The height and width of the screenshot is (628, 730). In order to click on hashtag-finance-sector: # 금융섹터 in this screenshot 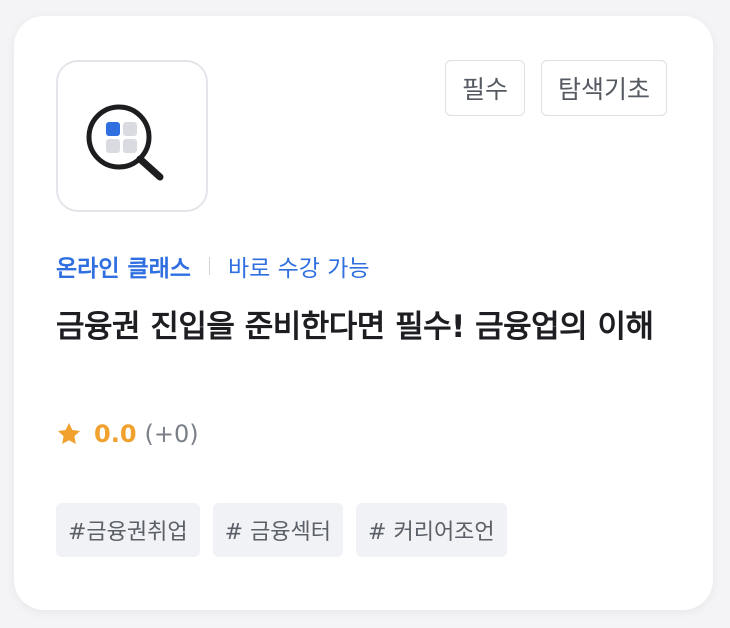, I will do `click(278, 530)`.